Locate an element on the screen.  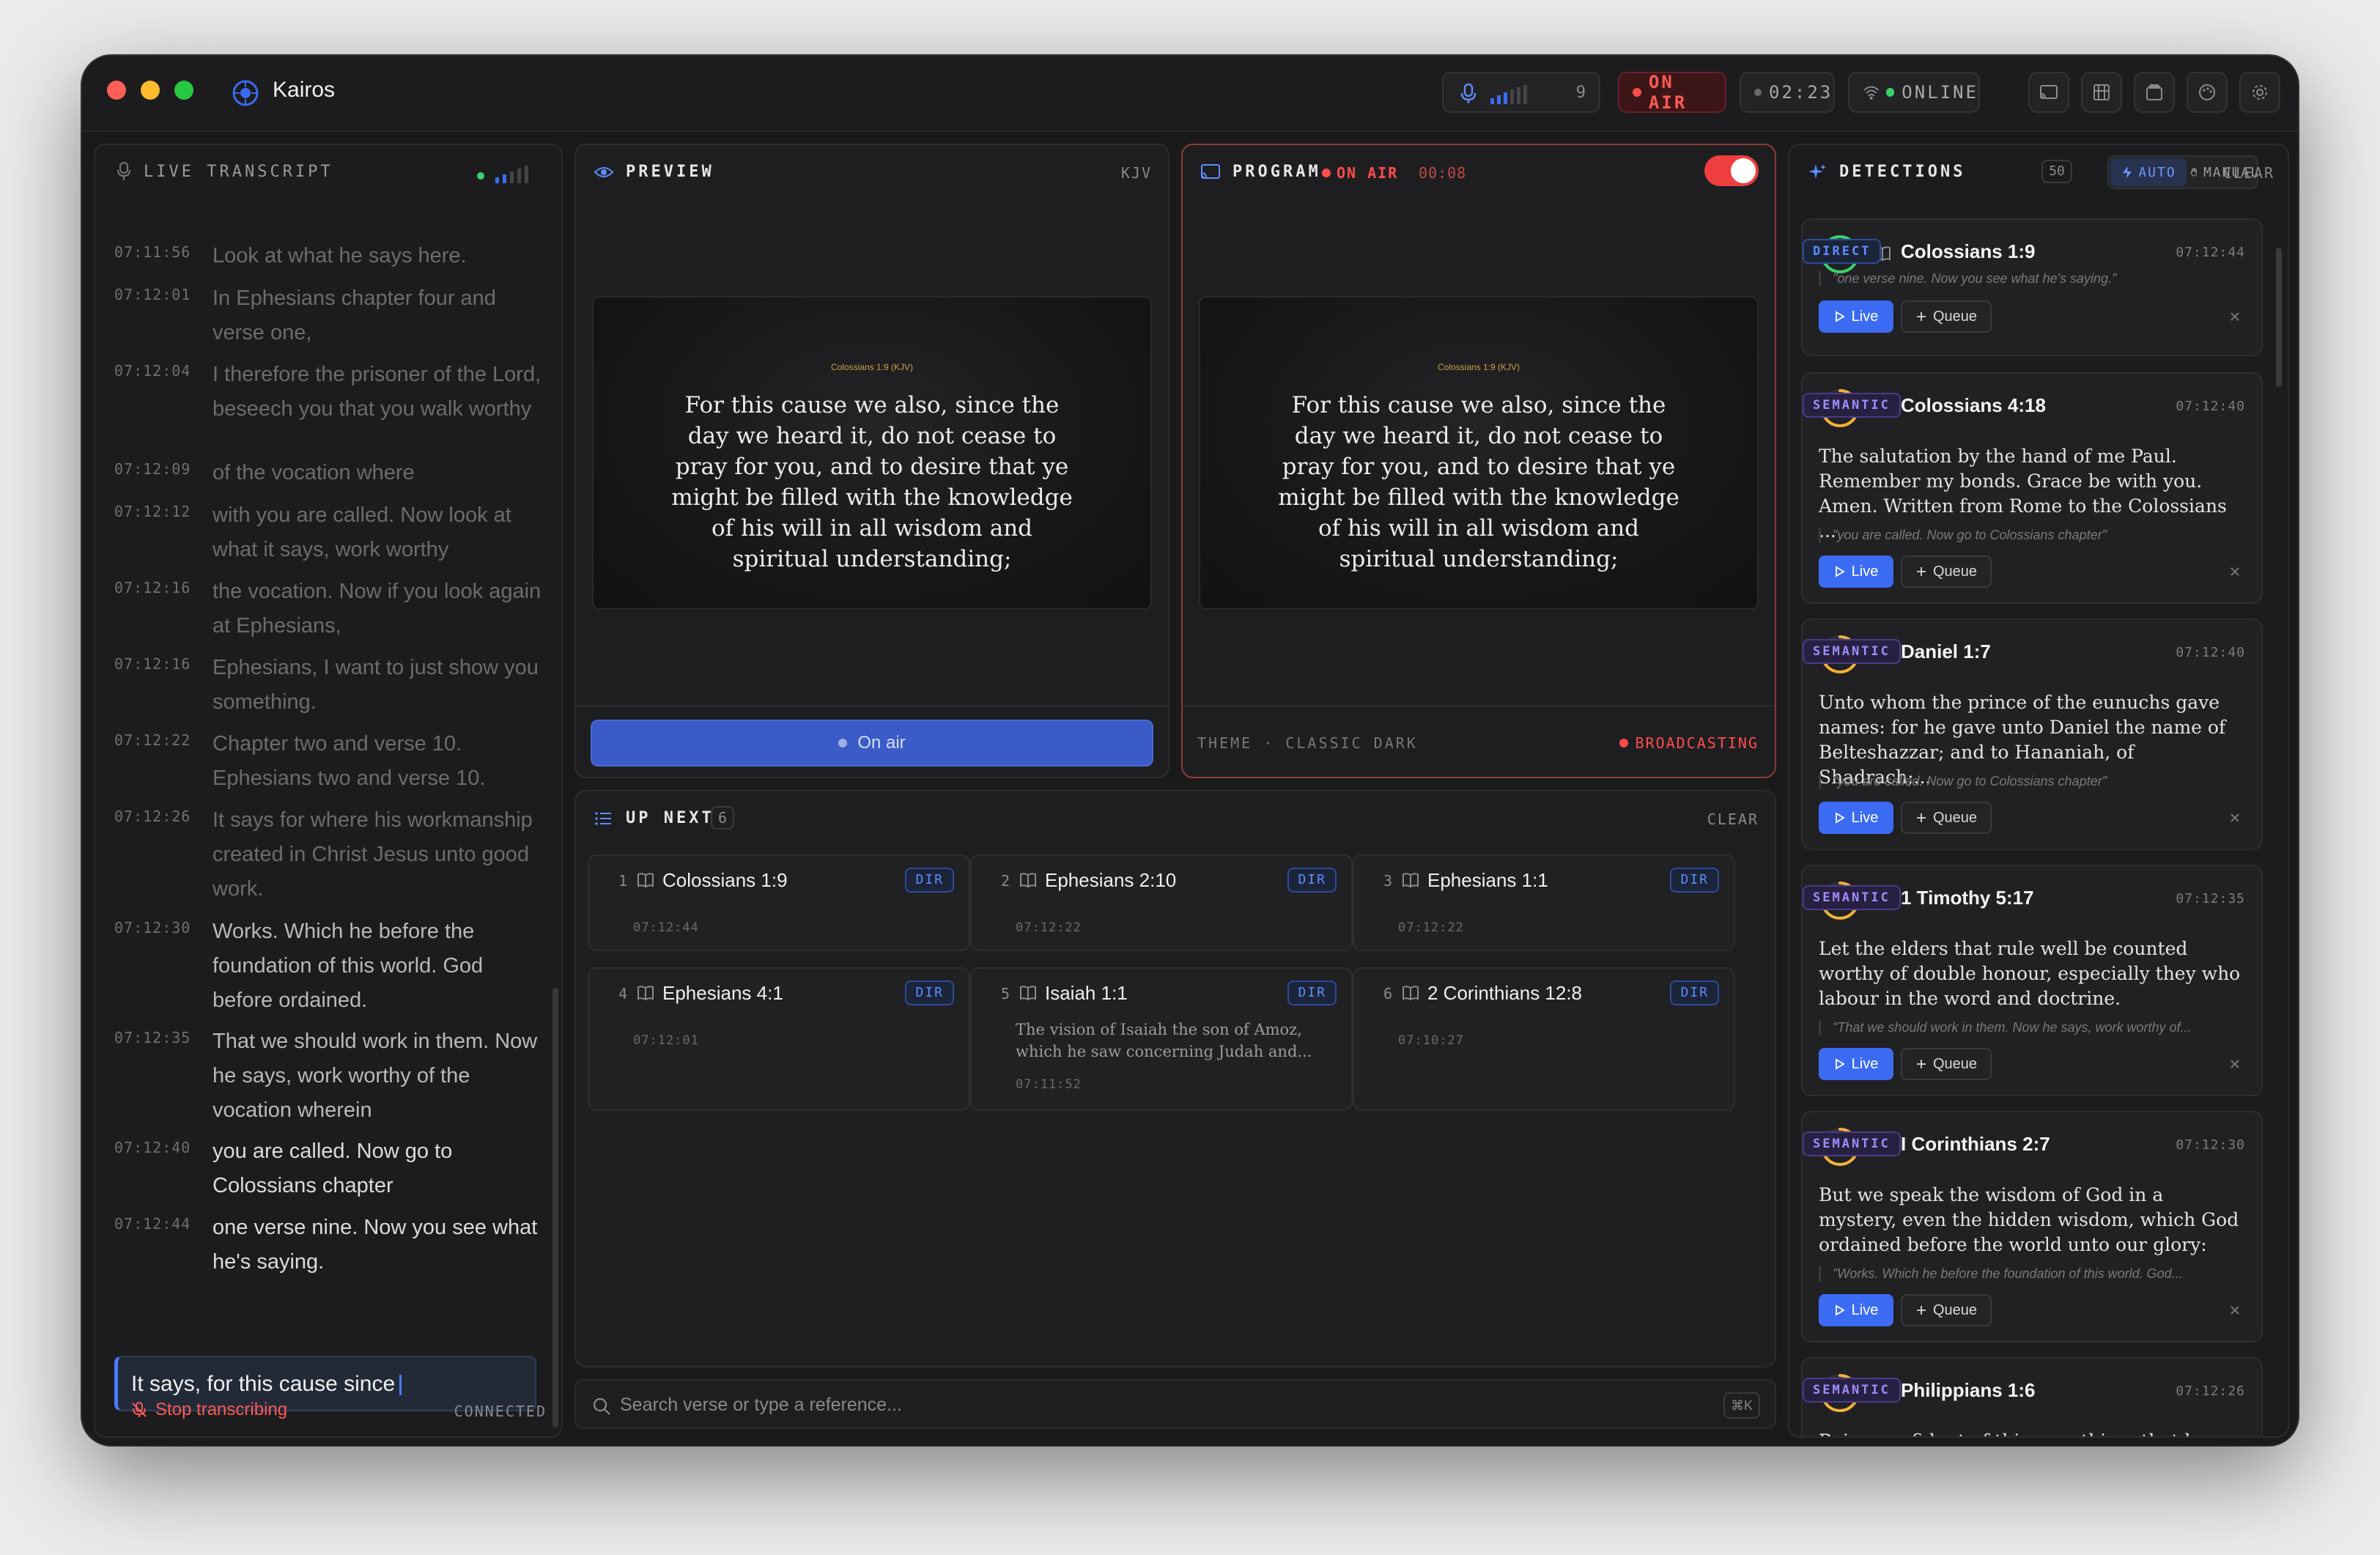
program-title: PROGRAM is located at coordinates (1276, 172).